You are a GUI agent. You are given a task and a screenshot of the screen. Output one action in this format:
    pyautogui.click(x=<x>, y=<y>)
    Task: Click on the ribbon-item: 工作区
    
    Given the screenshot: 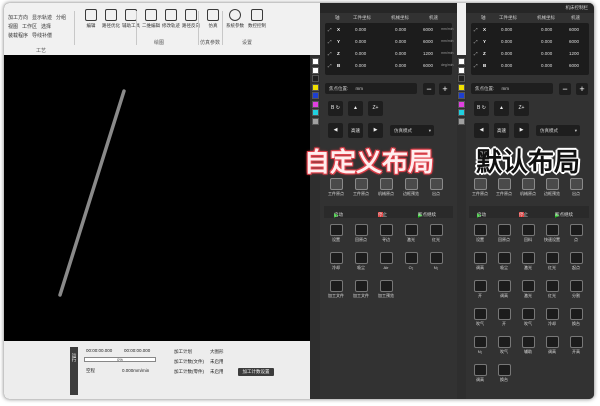 What is the action you would take?
    pyautogui.click(x=29, y=26)
    